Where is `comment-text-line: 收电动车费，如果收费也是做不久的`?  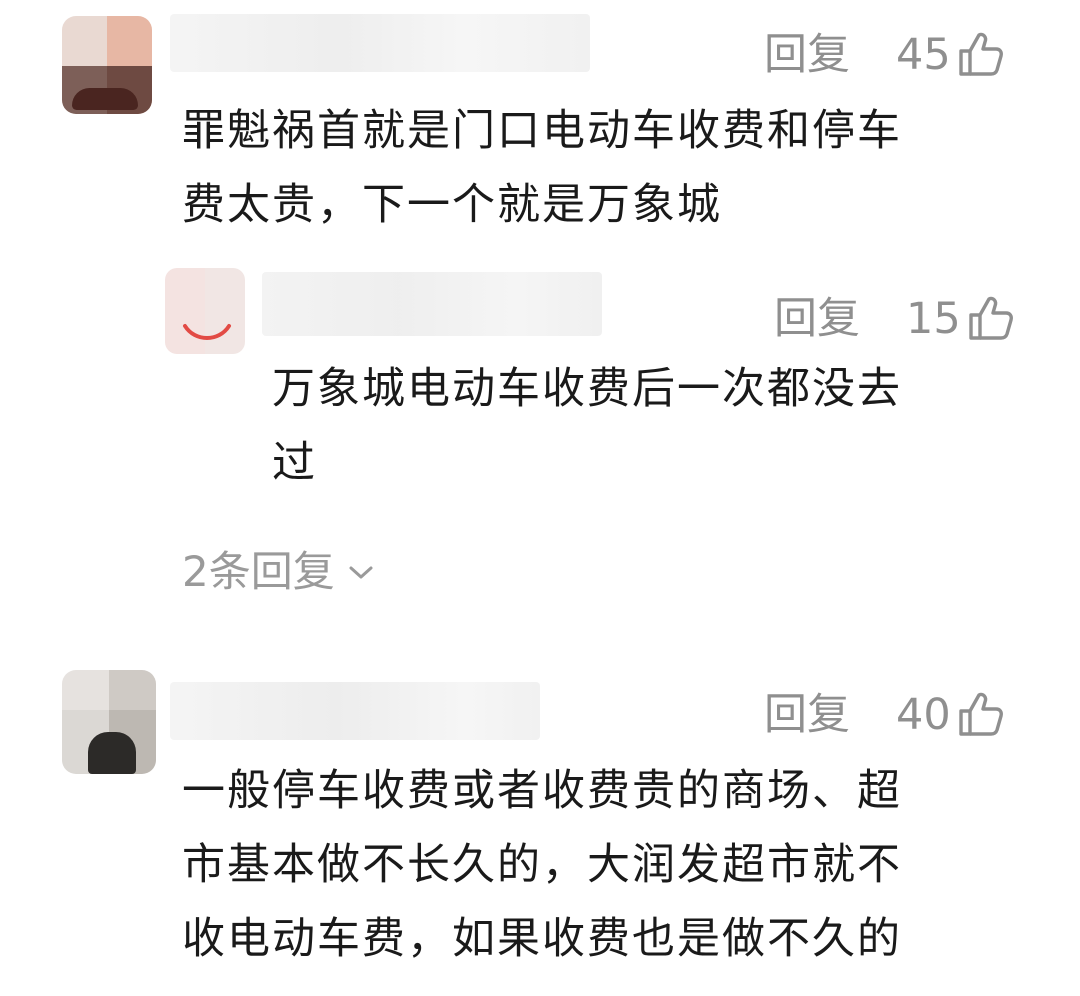
comment-text-line: 收电动车费，如果收费也是做不久的 is located at coordinates (542, 939).